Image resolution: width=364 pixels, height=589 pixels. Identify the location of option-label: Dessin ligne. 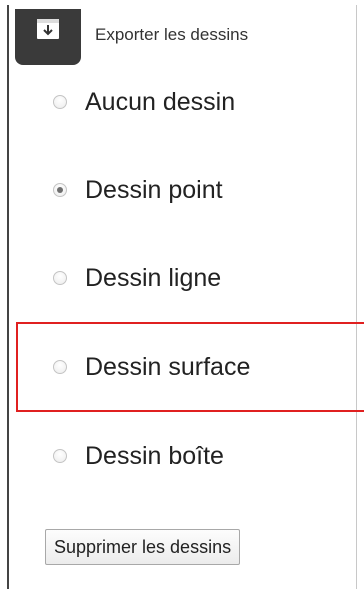
(153, 277).